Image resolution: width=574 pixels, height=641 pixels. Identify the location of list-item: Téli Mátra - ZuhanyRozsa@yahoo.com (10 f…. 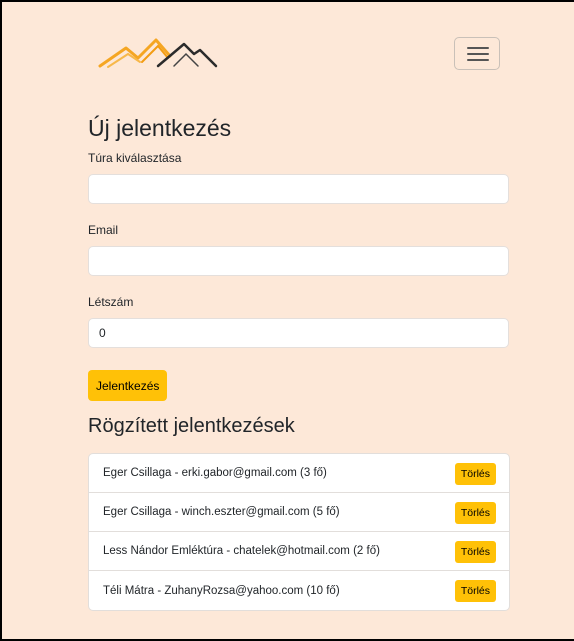
(299, 590).